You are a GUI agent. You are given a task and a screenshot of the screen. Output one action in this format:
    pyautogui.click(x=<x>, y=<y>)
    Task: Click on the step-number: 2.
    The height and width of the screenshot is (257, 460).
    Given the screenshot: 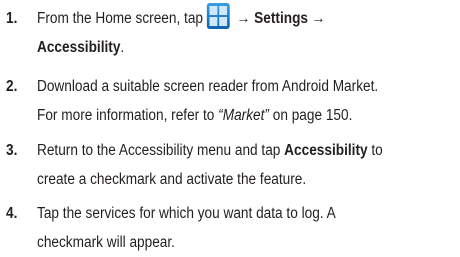 What is the action you would take?
    pyautogui.click(x=12, y=86)
    